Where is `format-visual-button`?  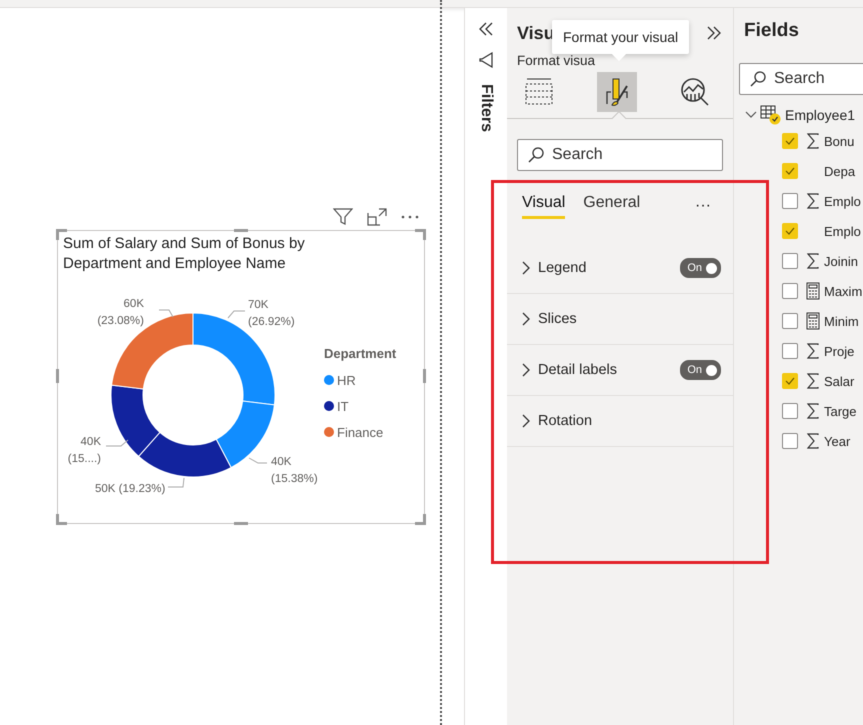
format-visual-button is located at coordinates (617, 92).